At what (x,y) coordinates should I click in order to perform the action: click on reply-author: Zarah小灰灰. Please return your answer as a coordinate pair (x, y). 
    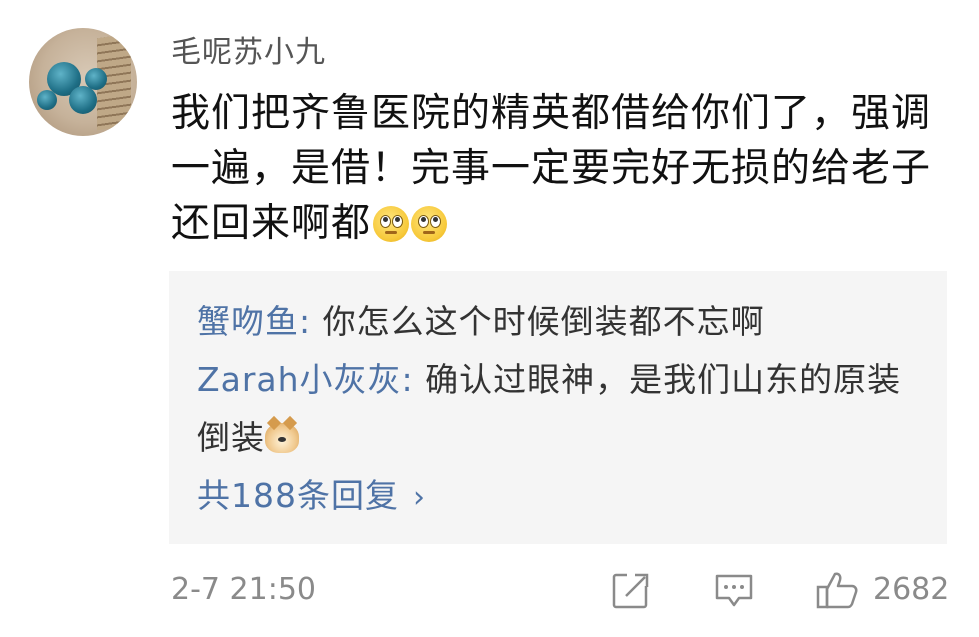
    Looking at the image, I should click on (299, 379).